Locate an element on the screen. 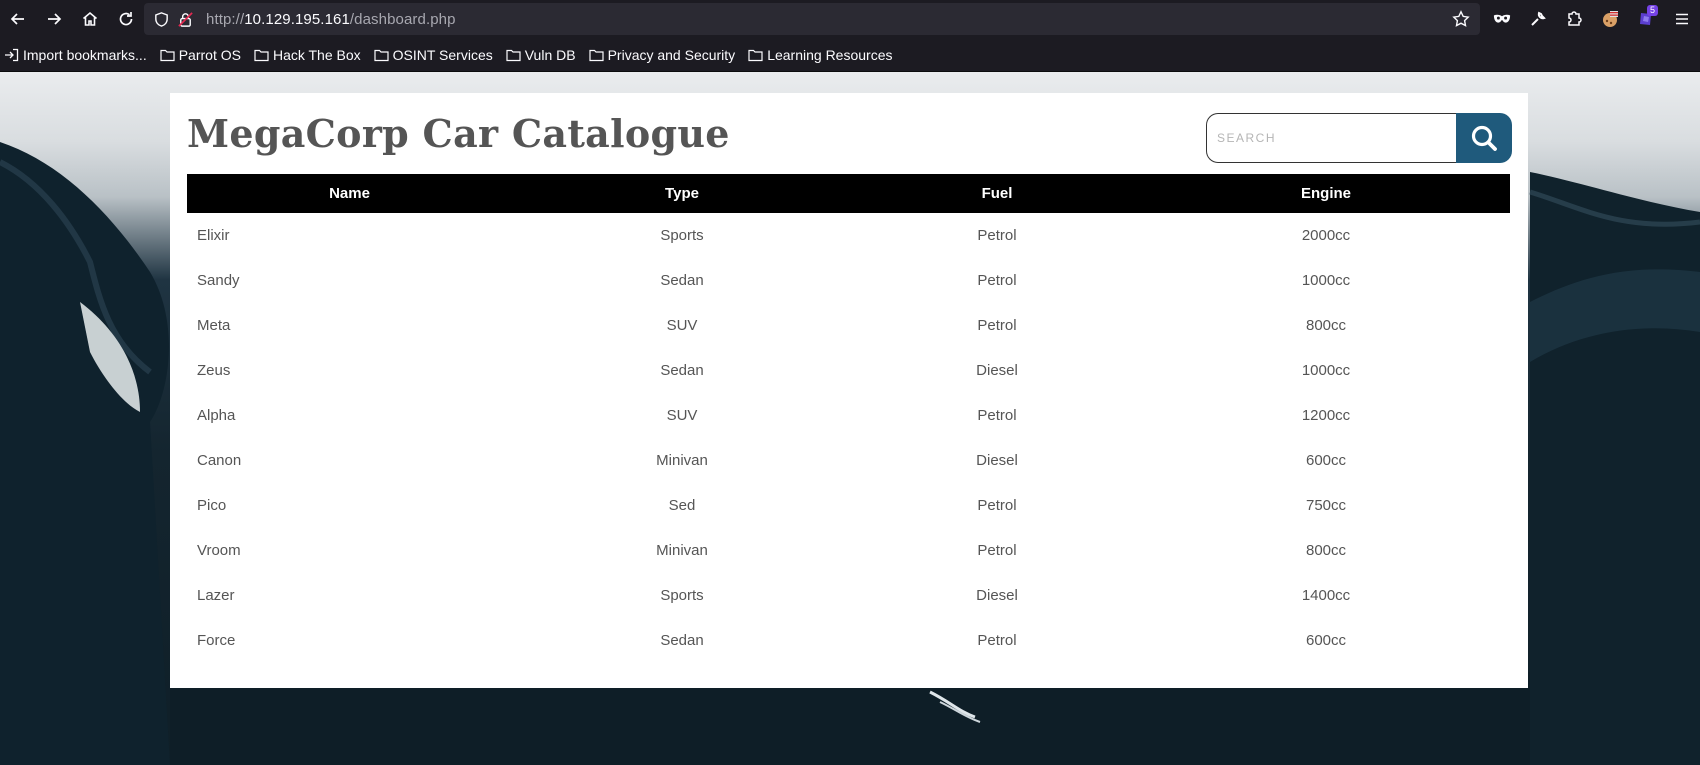 Image resolution: width=1700 pixels, height=765 pixels. cell-name: Force is located at coordinates (216, 640).